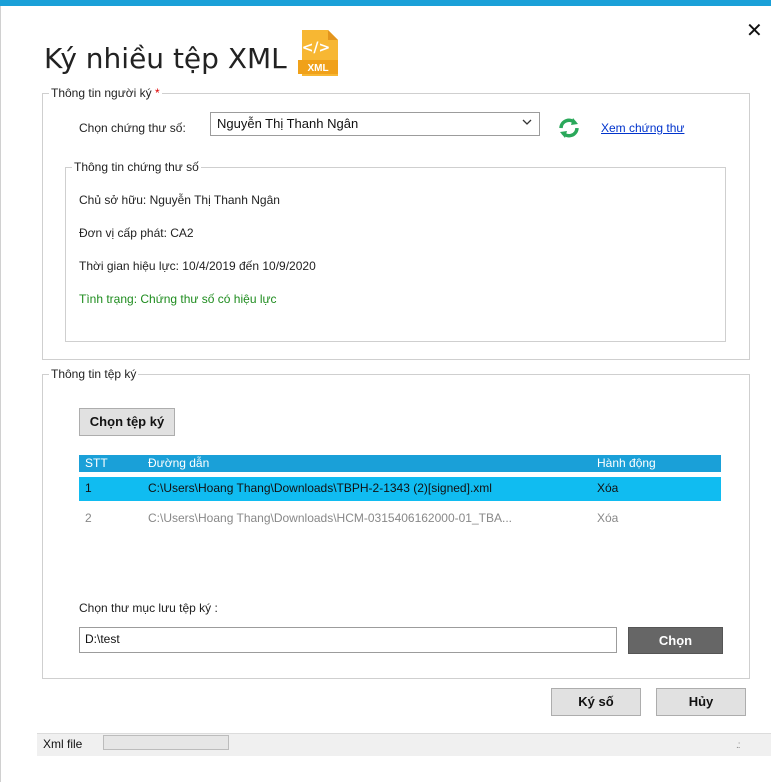  What do you see at coordinates (166, 742) in the screenshot?
I see `progress-bar` at bounding box center [166, 742].